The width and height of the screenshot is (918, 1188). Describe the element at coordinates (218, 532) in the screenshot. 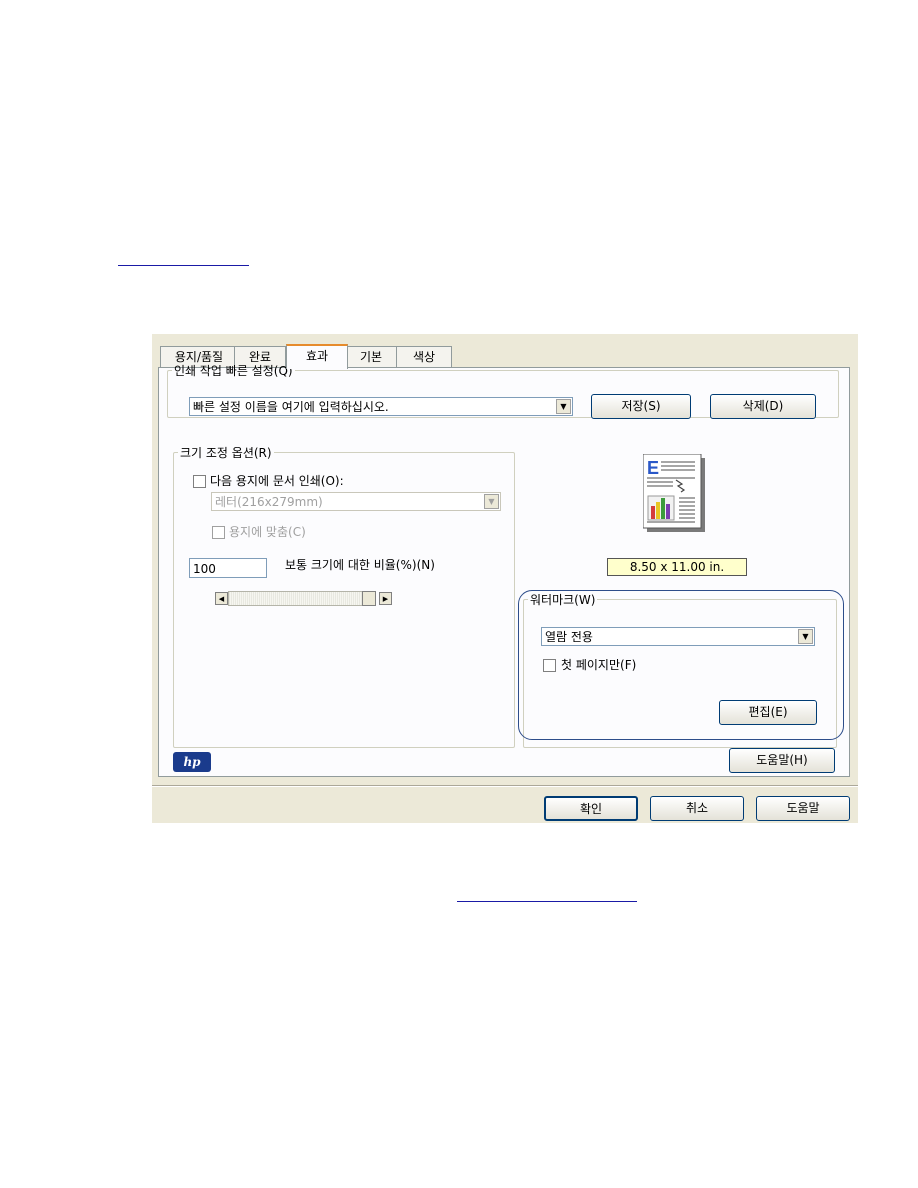

I see `fit-to-paper-checkbox` at that location.